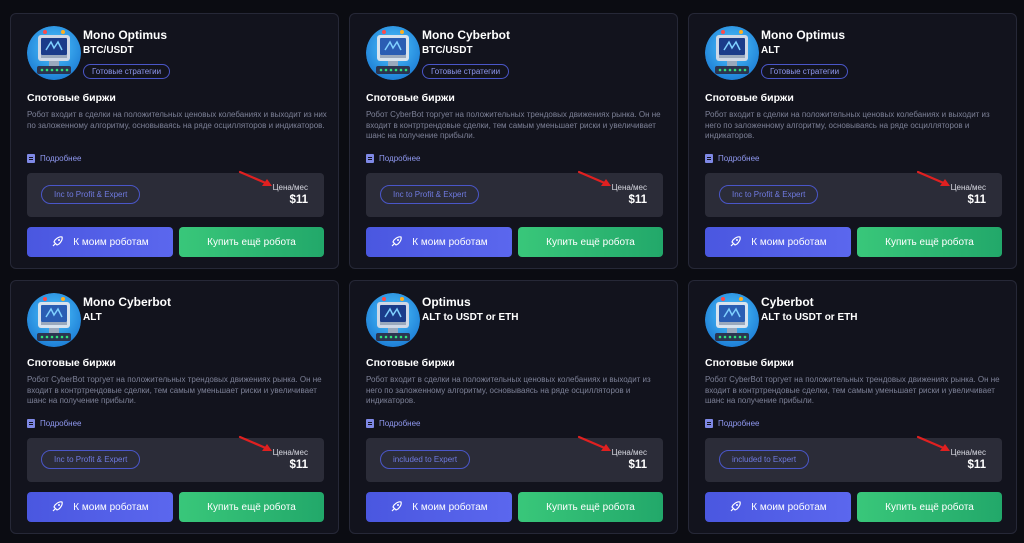 The height and width of the screenshot is (543, 1024). I want to click on robot-title: Optimus, so click(446, 302).